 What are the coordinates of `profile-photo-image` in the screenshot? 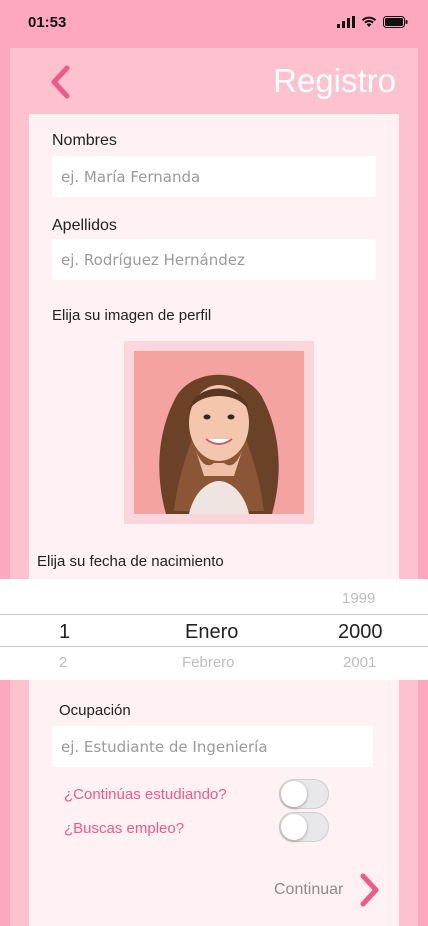 It's located at (219, 432).